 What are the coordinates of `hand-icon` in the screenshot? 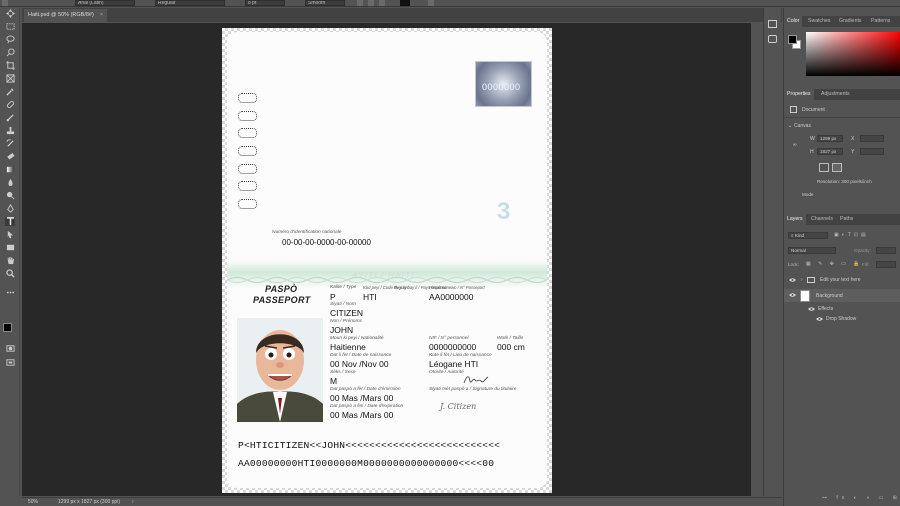 It's located at (10, 260).